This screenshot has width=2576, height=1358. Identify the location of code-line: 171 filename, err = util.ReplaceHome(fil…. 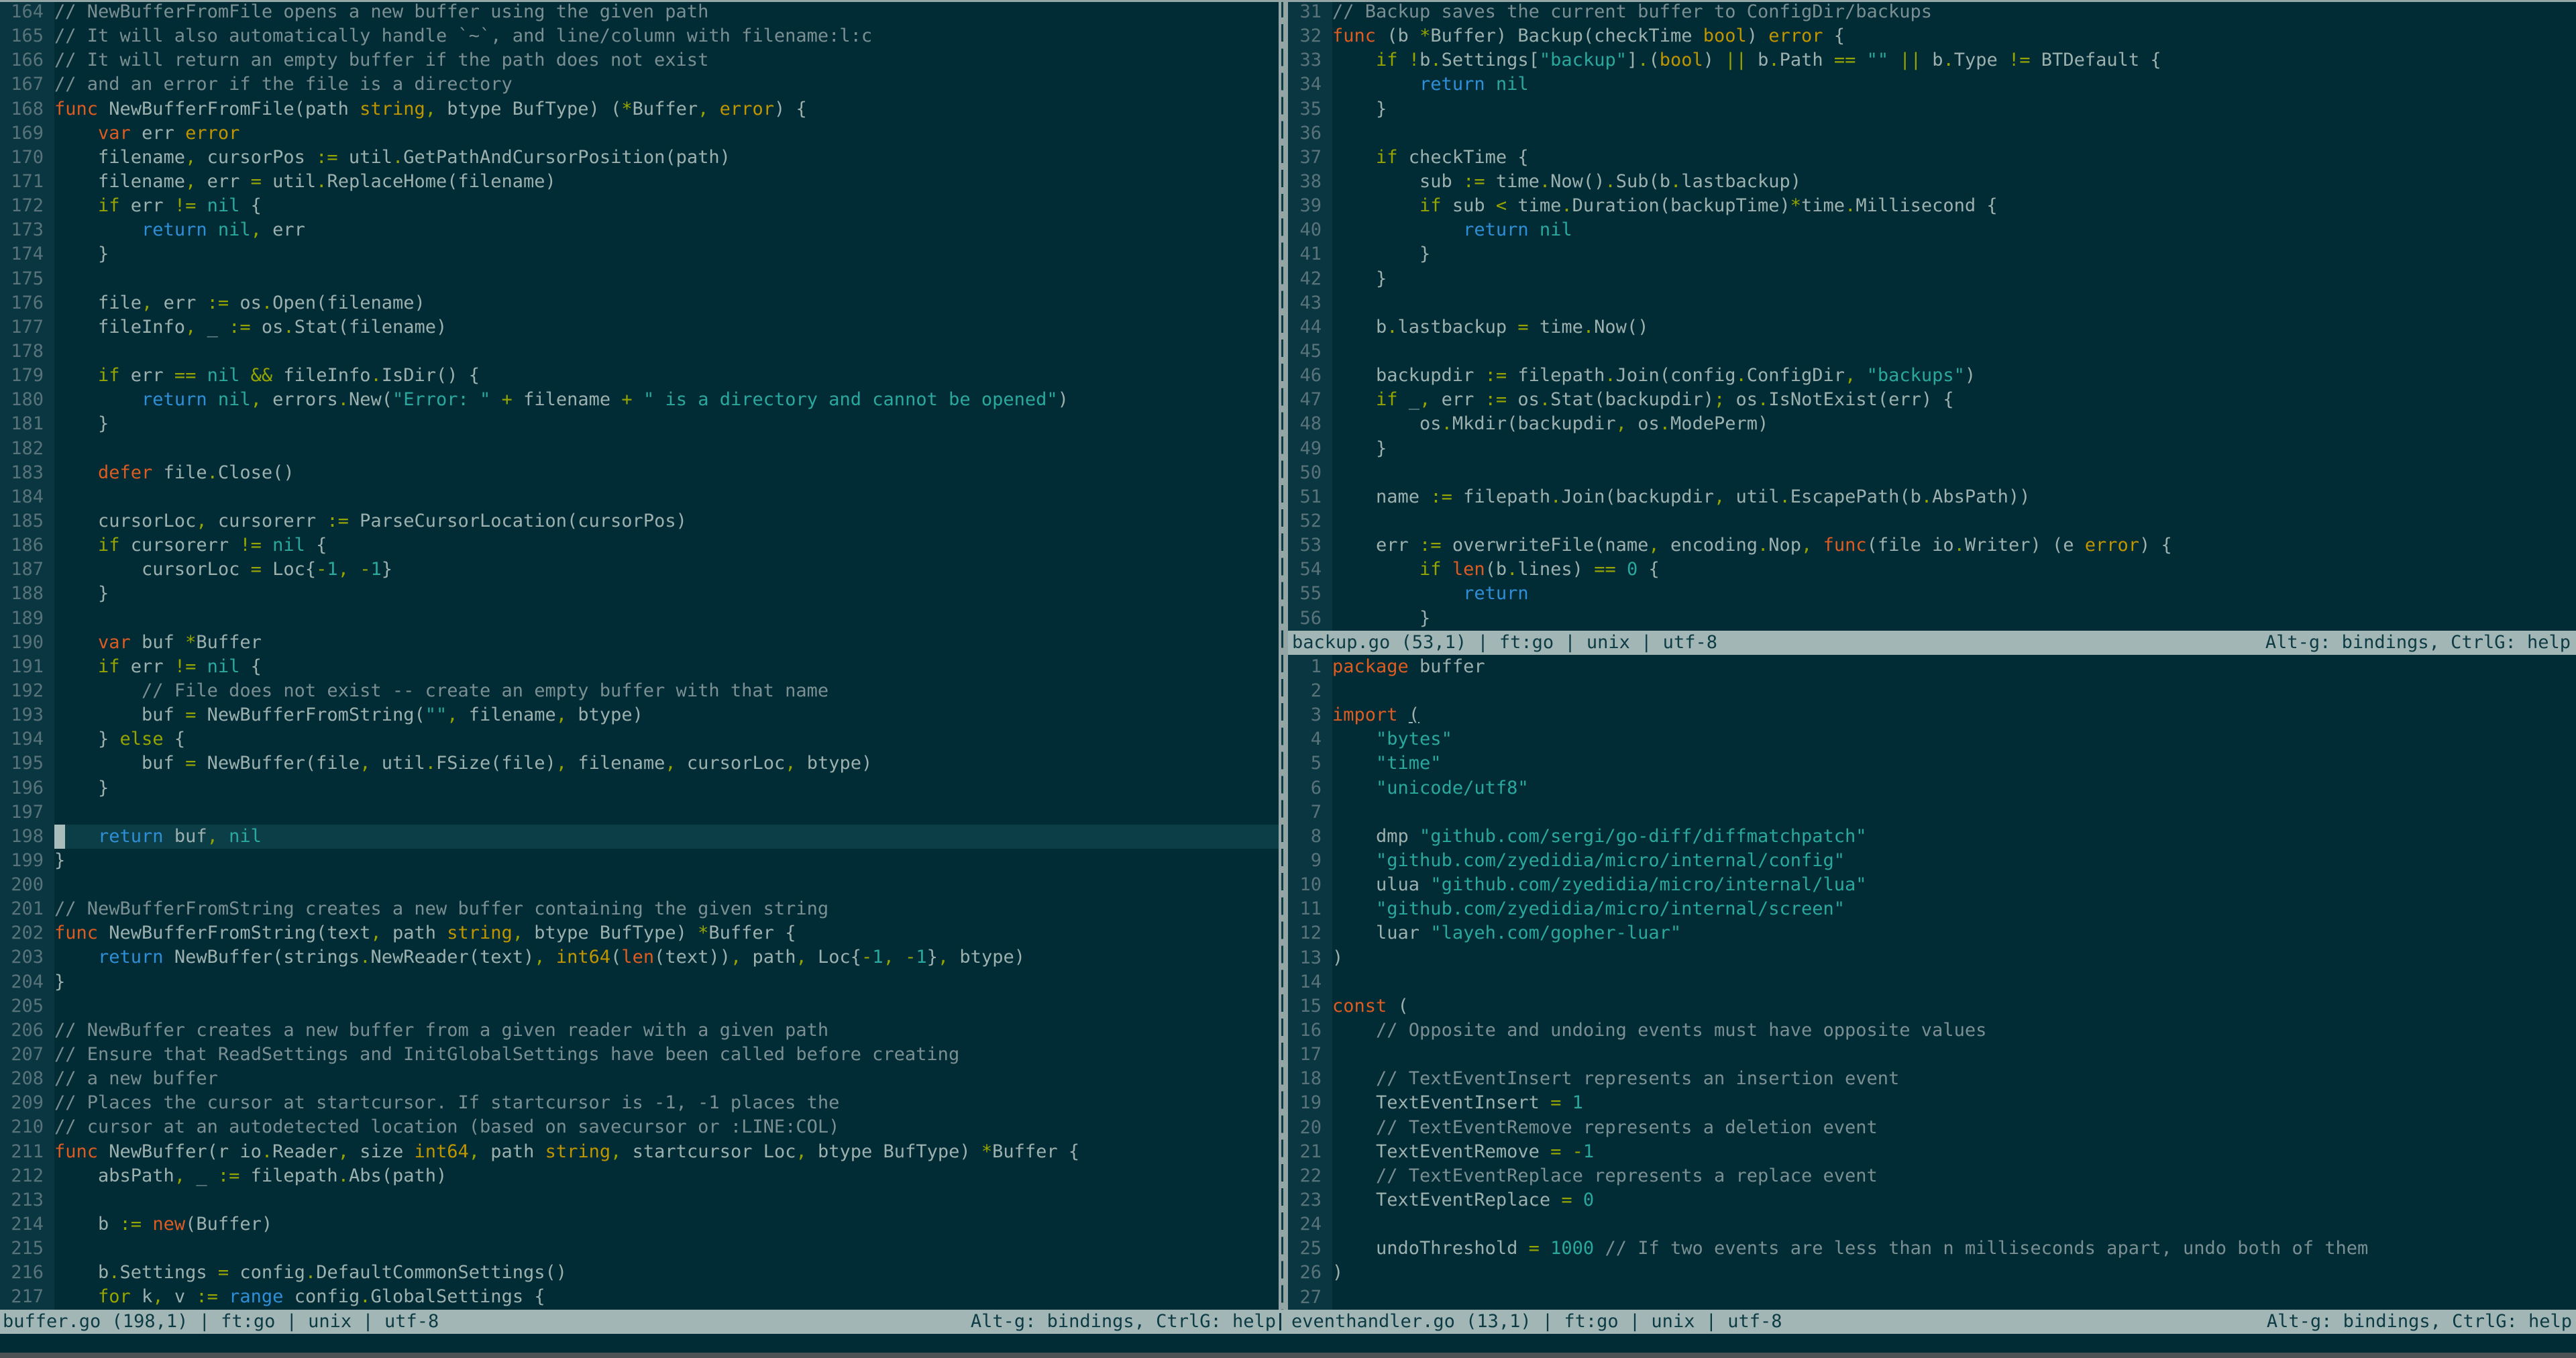
(639, 182).